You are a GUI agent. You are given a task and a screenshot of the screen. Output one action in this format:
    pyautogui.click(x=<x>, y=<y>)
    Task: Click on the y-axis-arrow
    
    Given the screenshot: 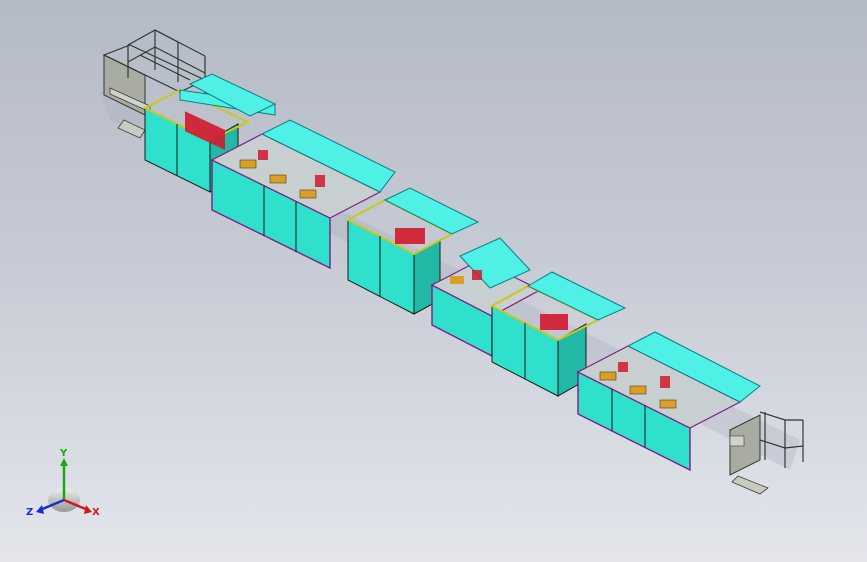 What is the action you would take?
    pyautogui.click(x=64, y=462)
    